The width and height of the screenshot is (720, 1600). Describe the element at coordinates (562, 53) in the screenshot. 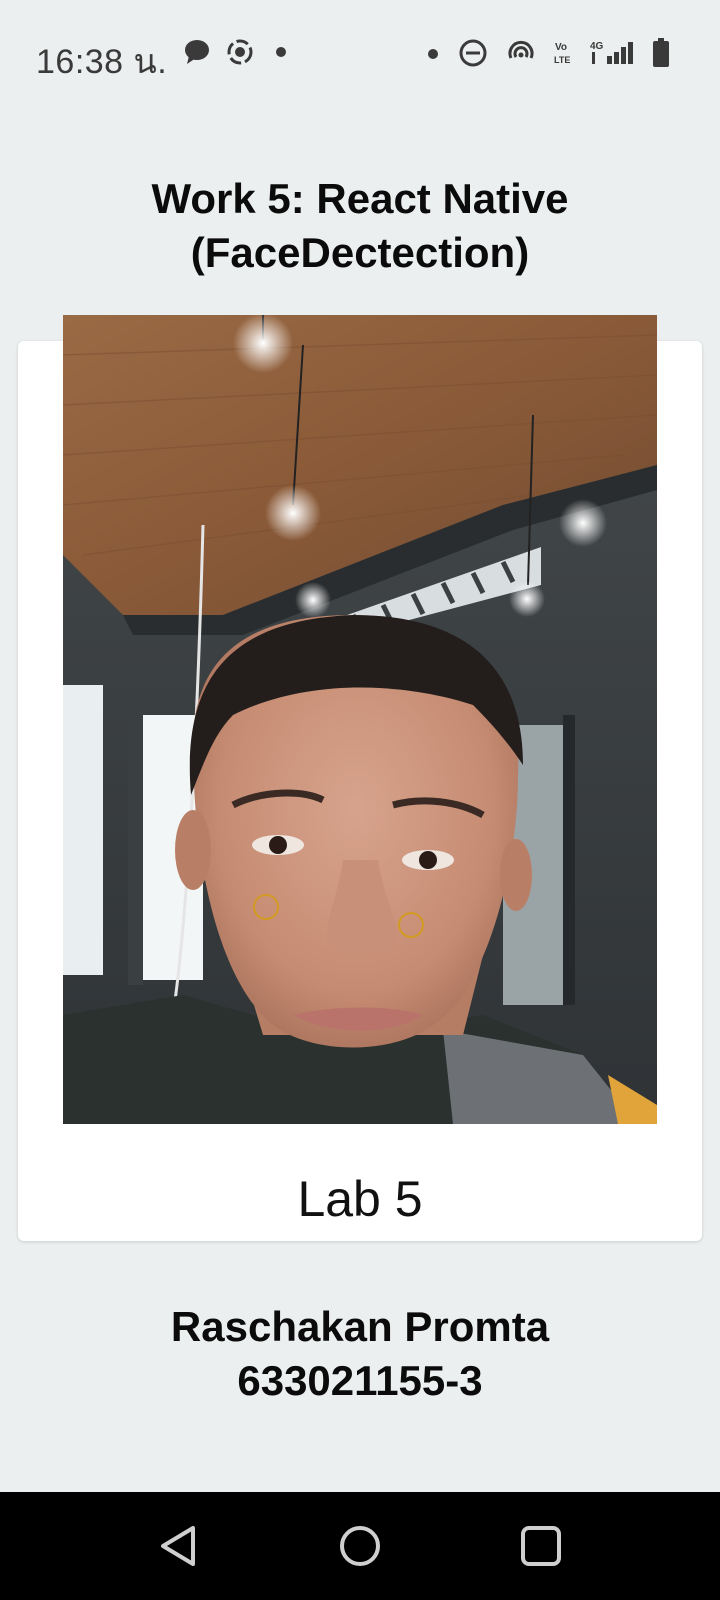

I see `volte-icon: Vo LTE` at that location.